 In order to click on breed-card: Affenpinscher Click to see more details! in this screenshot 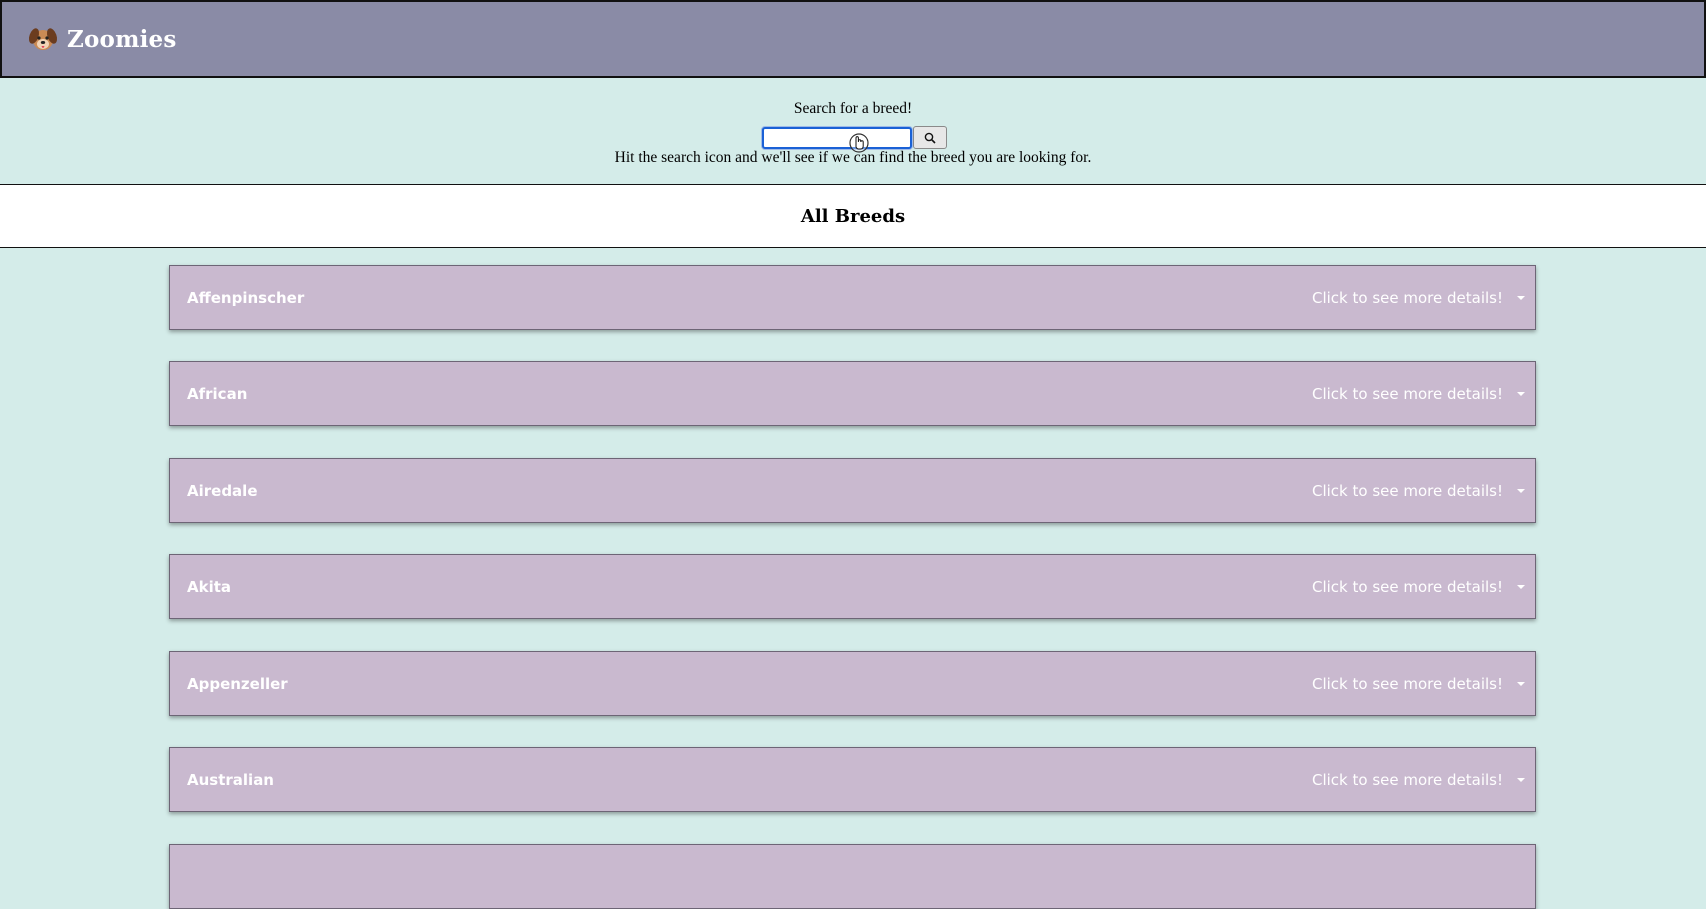, I will do `click(852, 297)`.